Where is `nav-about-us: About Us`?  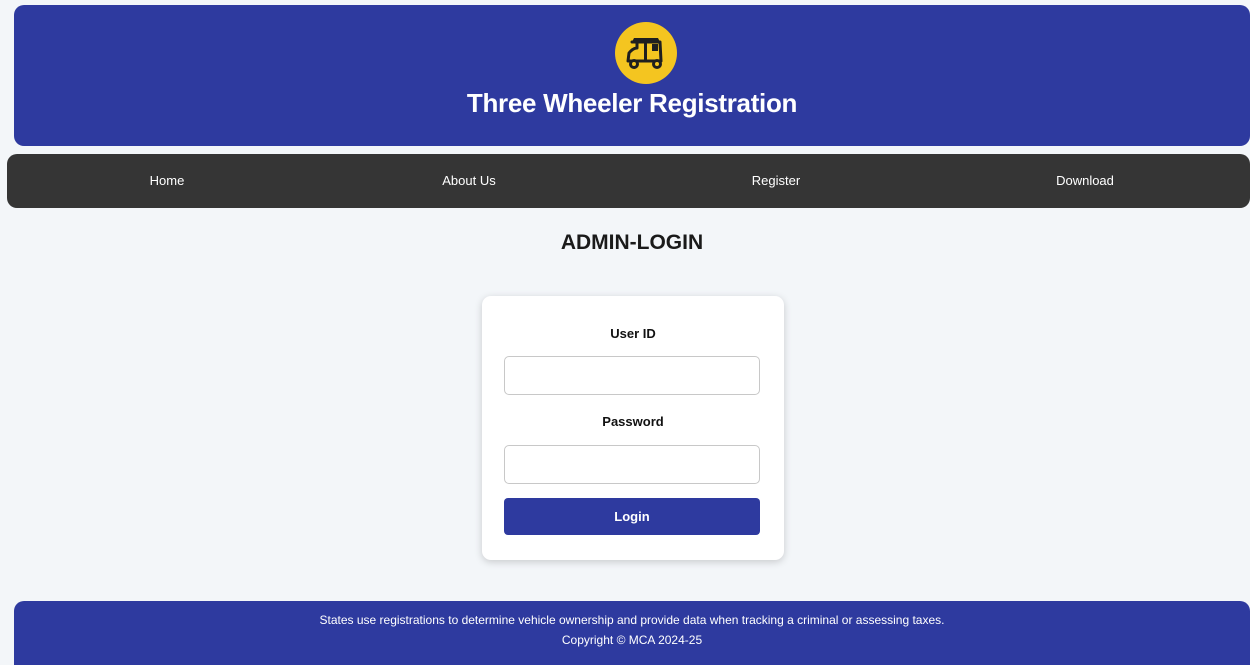 nav-about-us: About Us is located at coordinates (469, 181).